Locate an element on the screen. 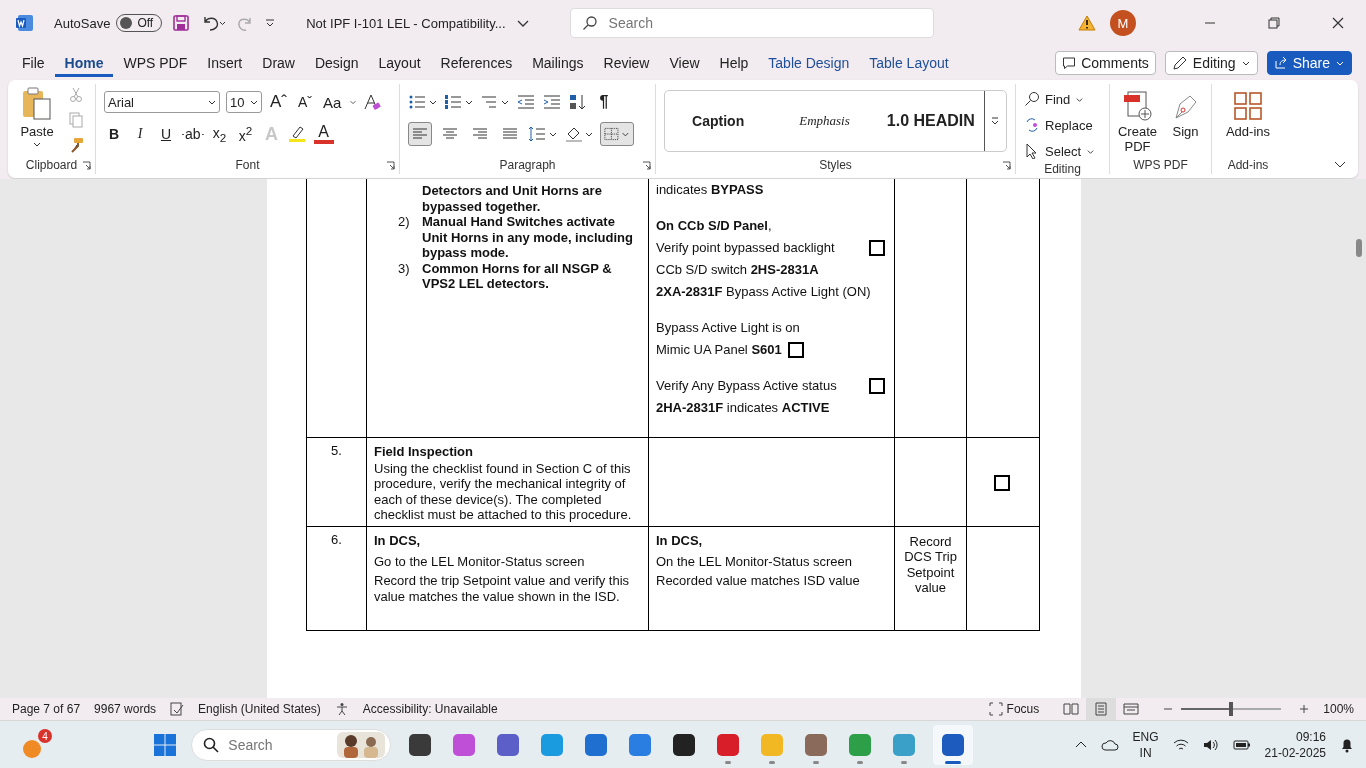 This screenshot has width=1366, height=768. font-size-field: 10 is located at coordinates (244, 102).